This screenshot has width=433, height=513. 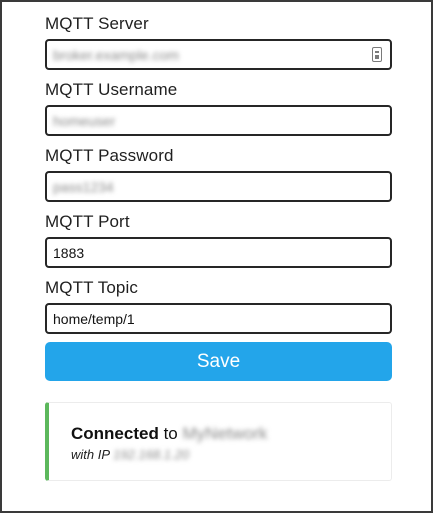 What do you see at coordinates (87, 221) in the screenshot?
I see `mqtt-port-label: MQTT Port` at bounding box center [87, 221].